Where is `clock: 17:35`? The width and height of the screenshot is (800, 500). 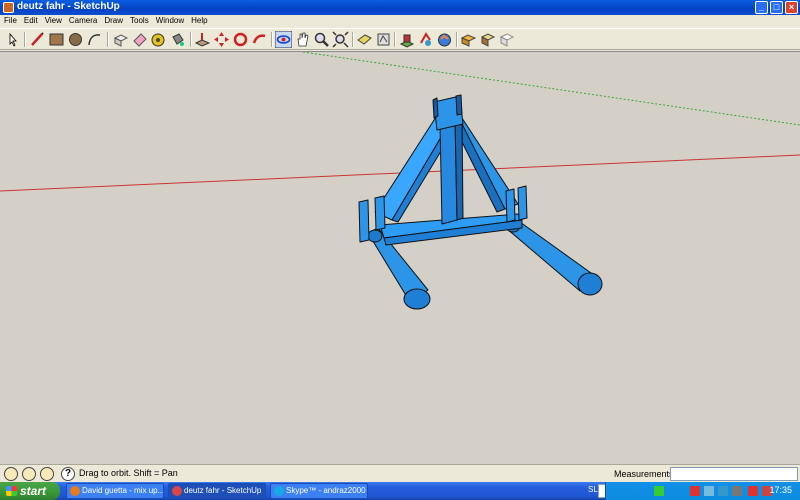 clock: 17:35 is located at coordinates (780, 490).